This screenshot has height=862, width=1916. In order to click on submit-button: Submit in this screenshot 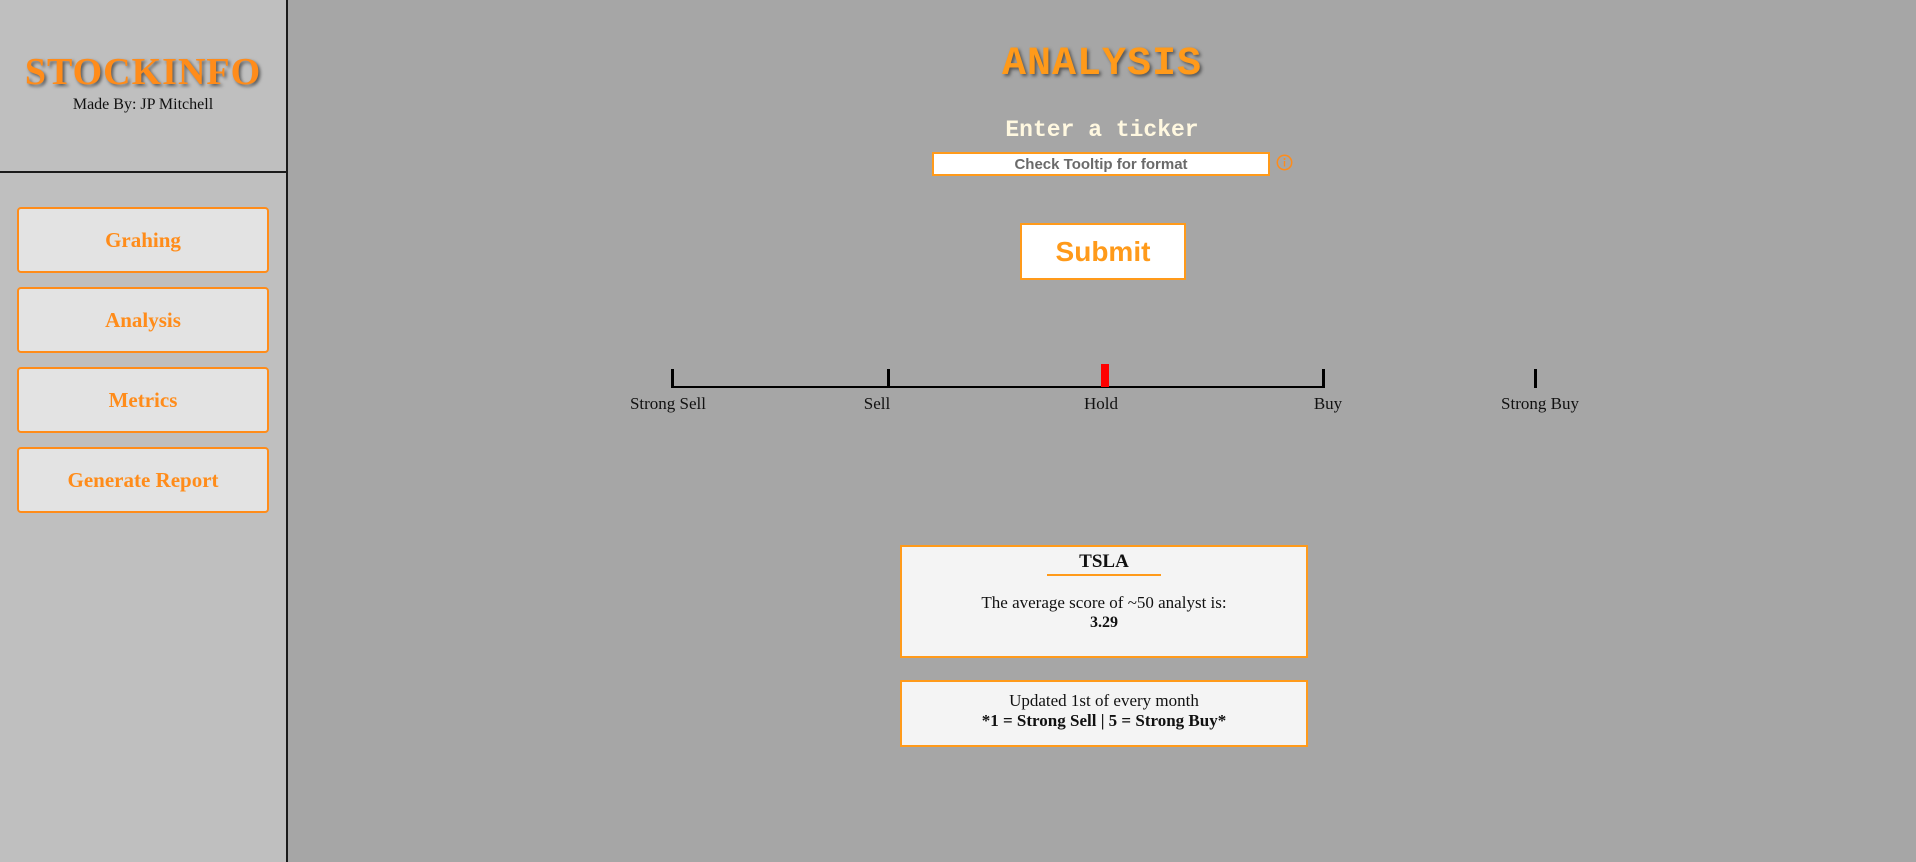, I will do `click(1103, 251)`.